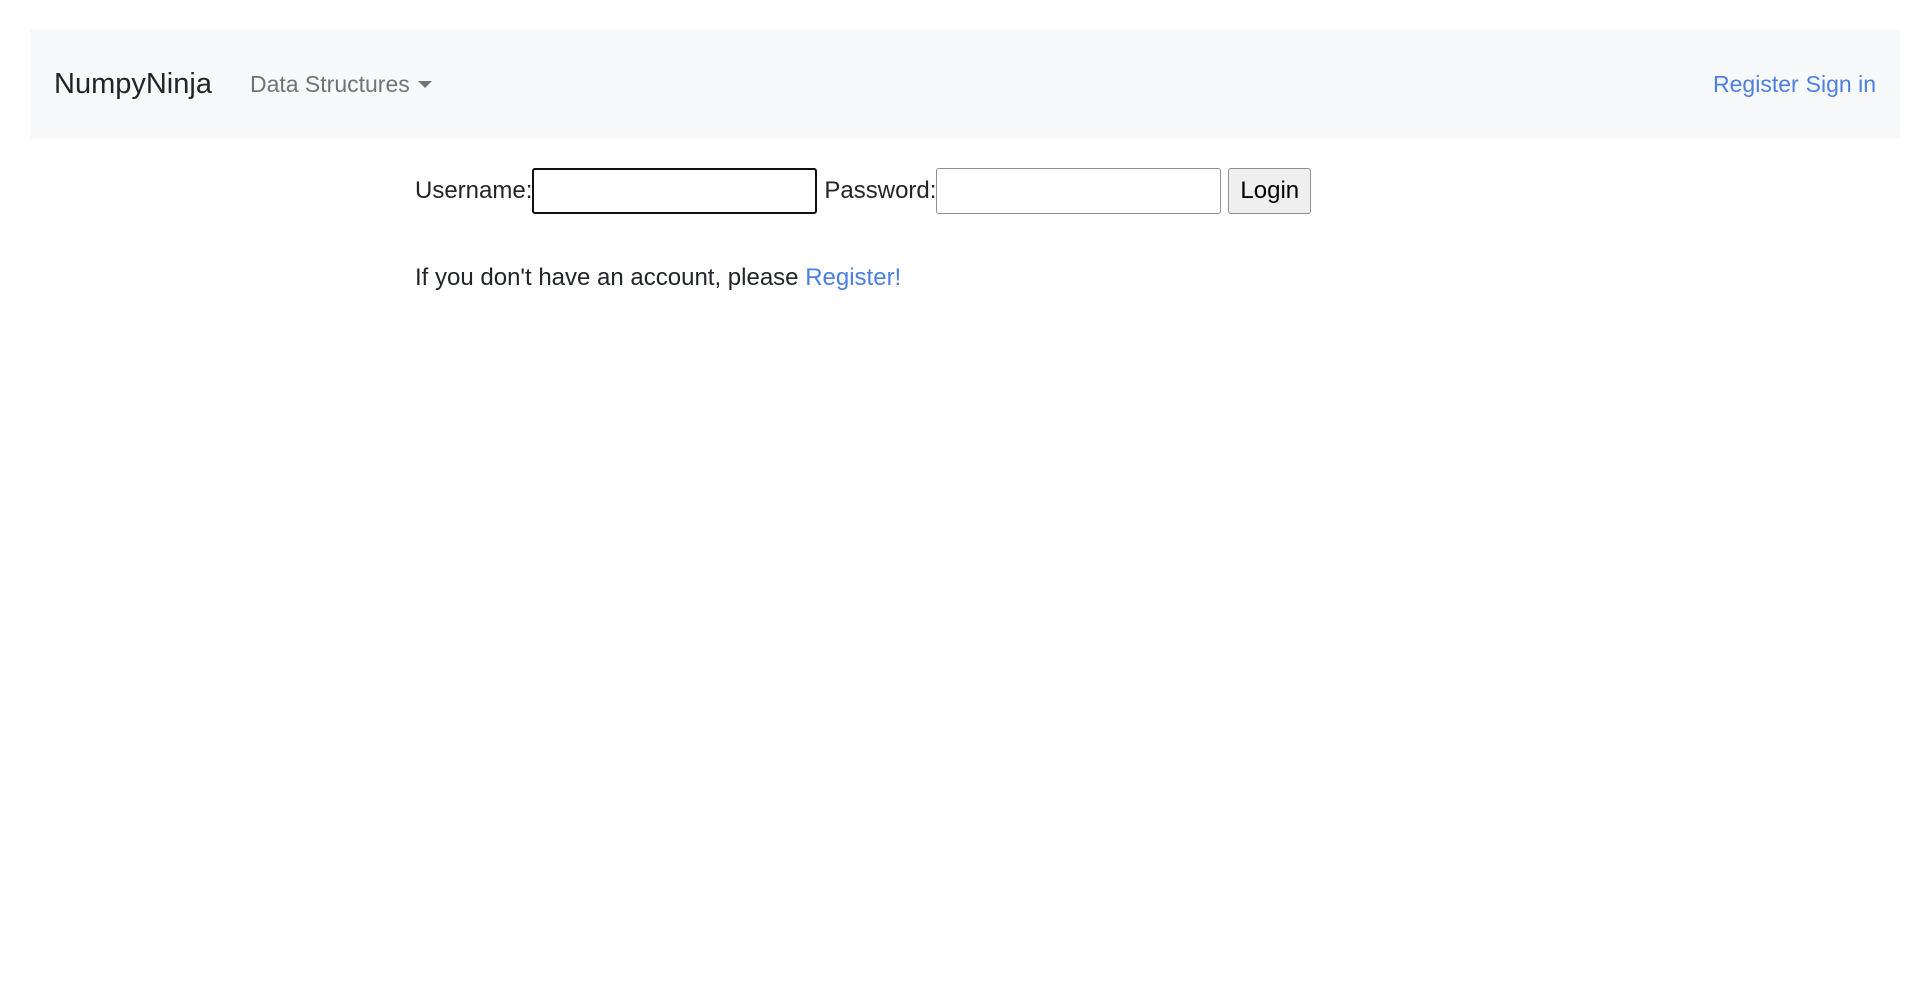 This screenshot has width=1920, height=990. Describe the element at coordinates (1756, 84) in the screenshot. I see `register-link: Register` at that location.